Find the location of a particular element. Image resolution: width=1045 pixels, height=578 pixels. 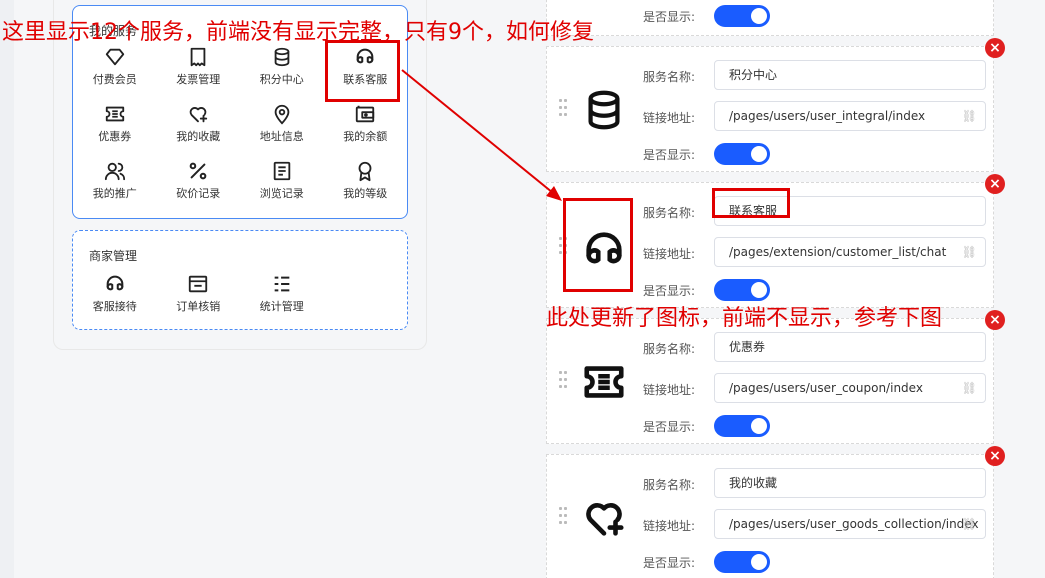

service-item-label: 地址信息 is located at coordinates (281, 136).